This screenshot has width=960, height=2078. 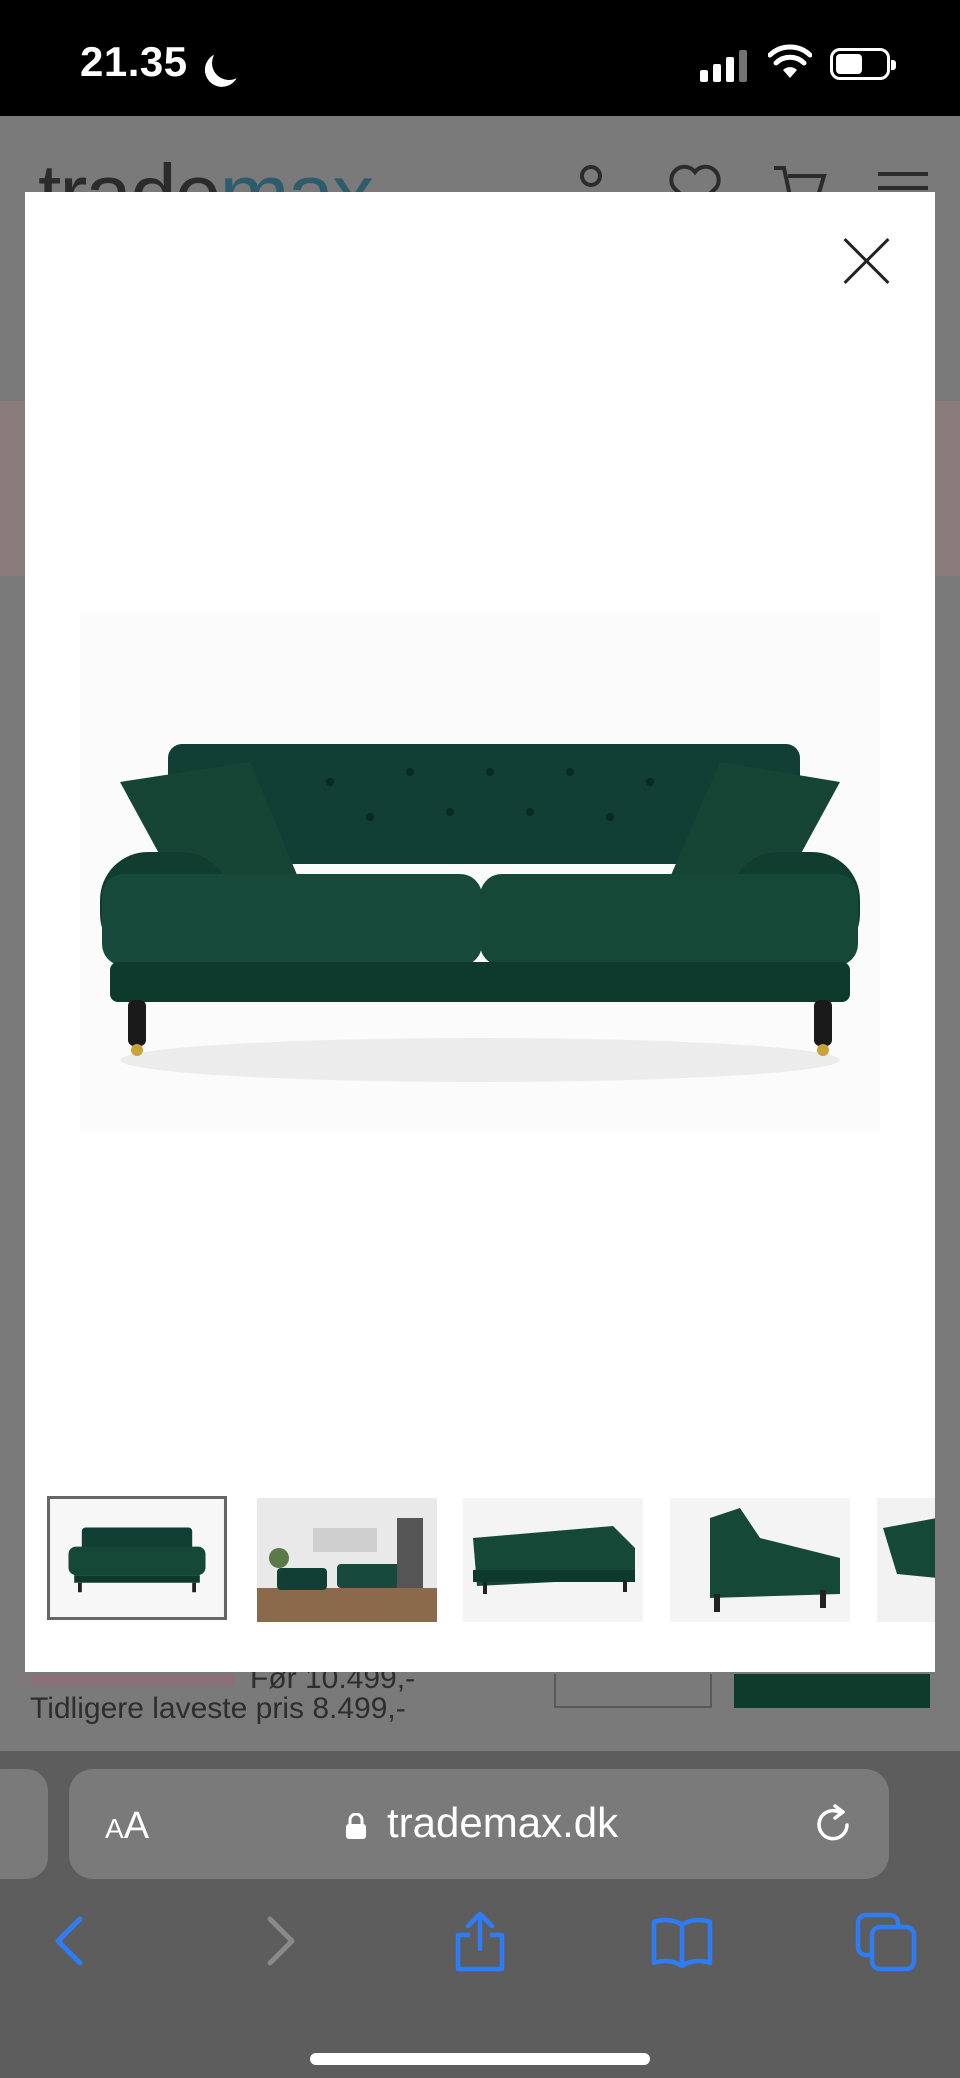 What do you see at coordinates (480, 58) in the screenshot?
I see `status-bar: 21.35` at bounding box center [480, 58].